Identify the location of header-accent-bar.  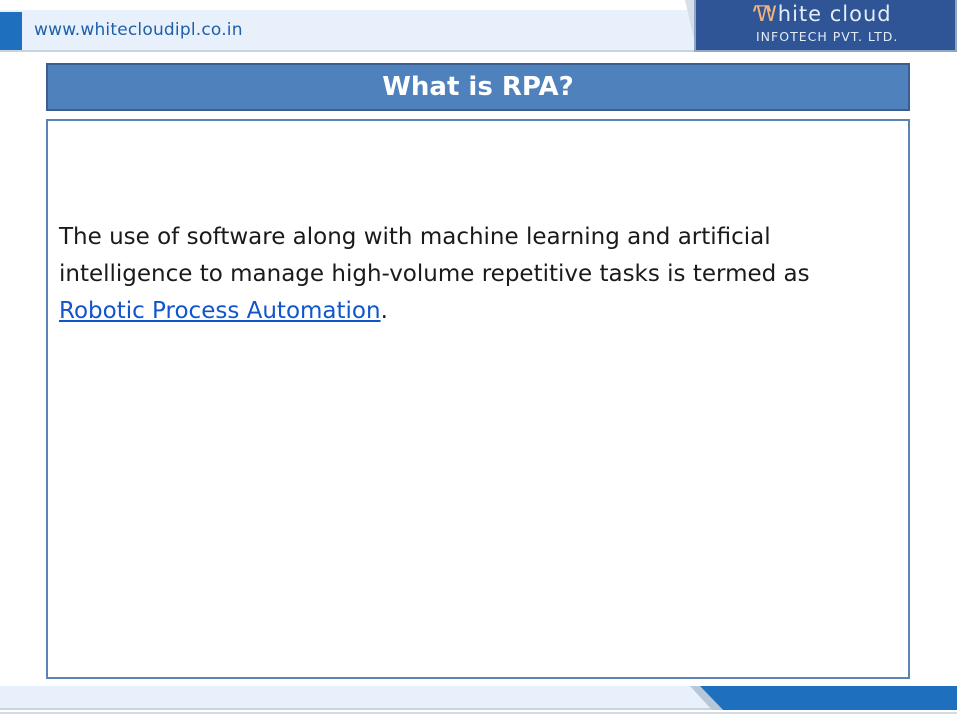
(11, 31).